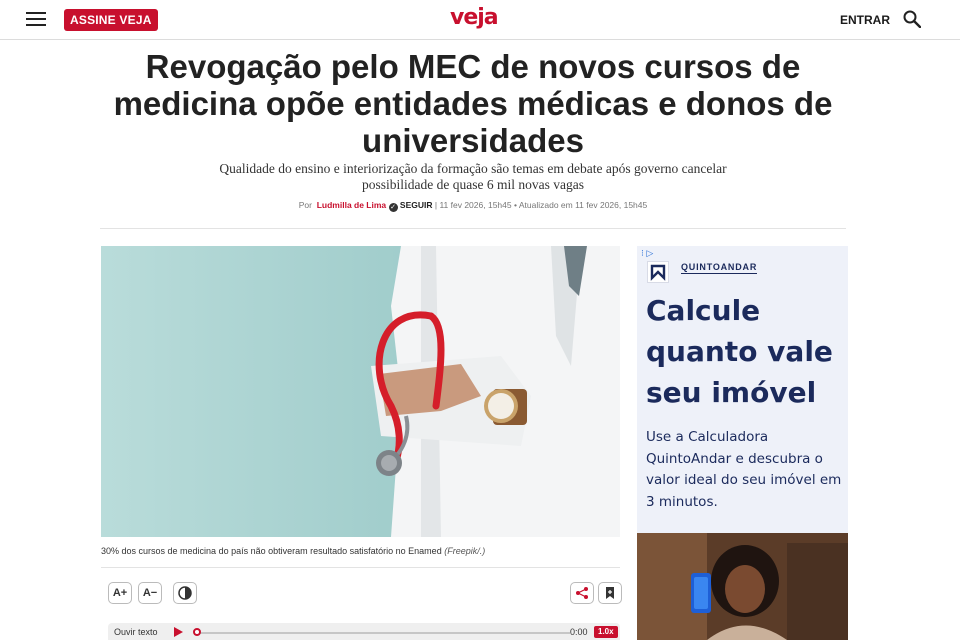 This screenshot has height=640, width=960. What do you see at coordinates (658, 272) in the screenshot?
I see `quintoandar-logo-icon` at bounding box center [658, 272].